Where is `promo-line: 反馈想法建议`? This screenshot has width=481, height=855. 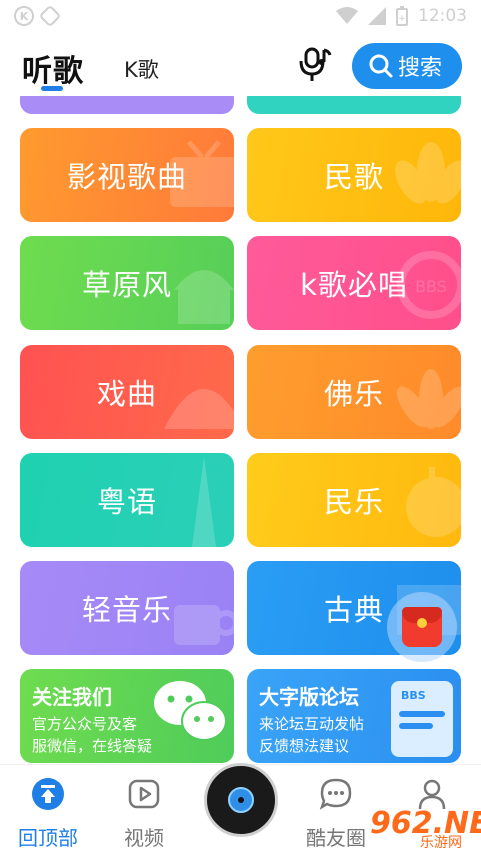
promo-line: 反馈想法建议 is located at coordinates (304, 746).